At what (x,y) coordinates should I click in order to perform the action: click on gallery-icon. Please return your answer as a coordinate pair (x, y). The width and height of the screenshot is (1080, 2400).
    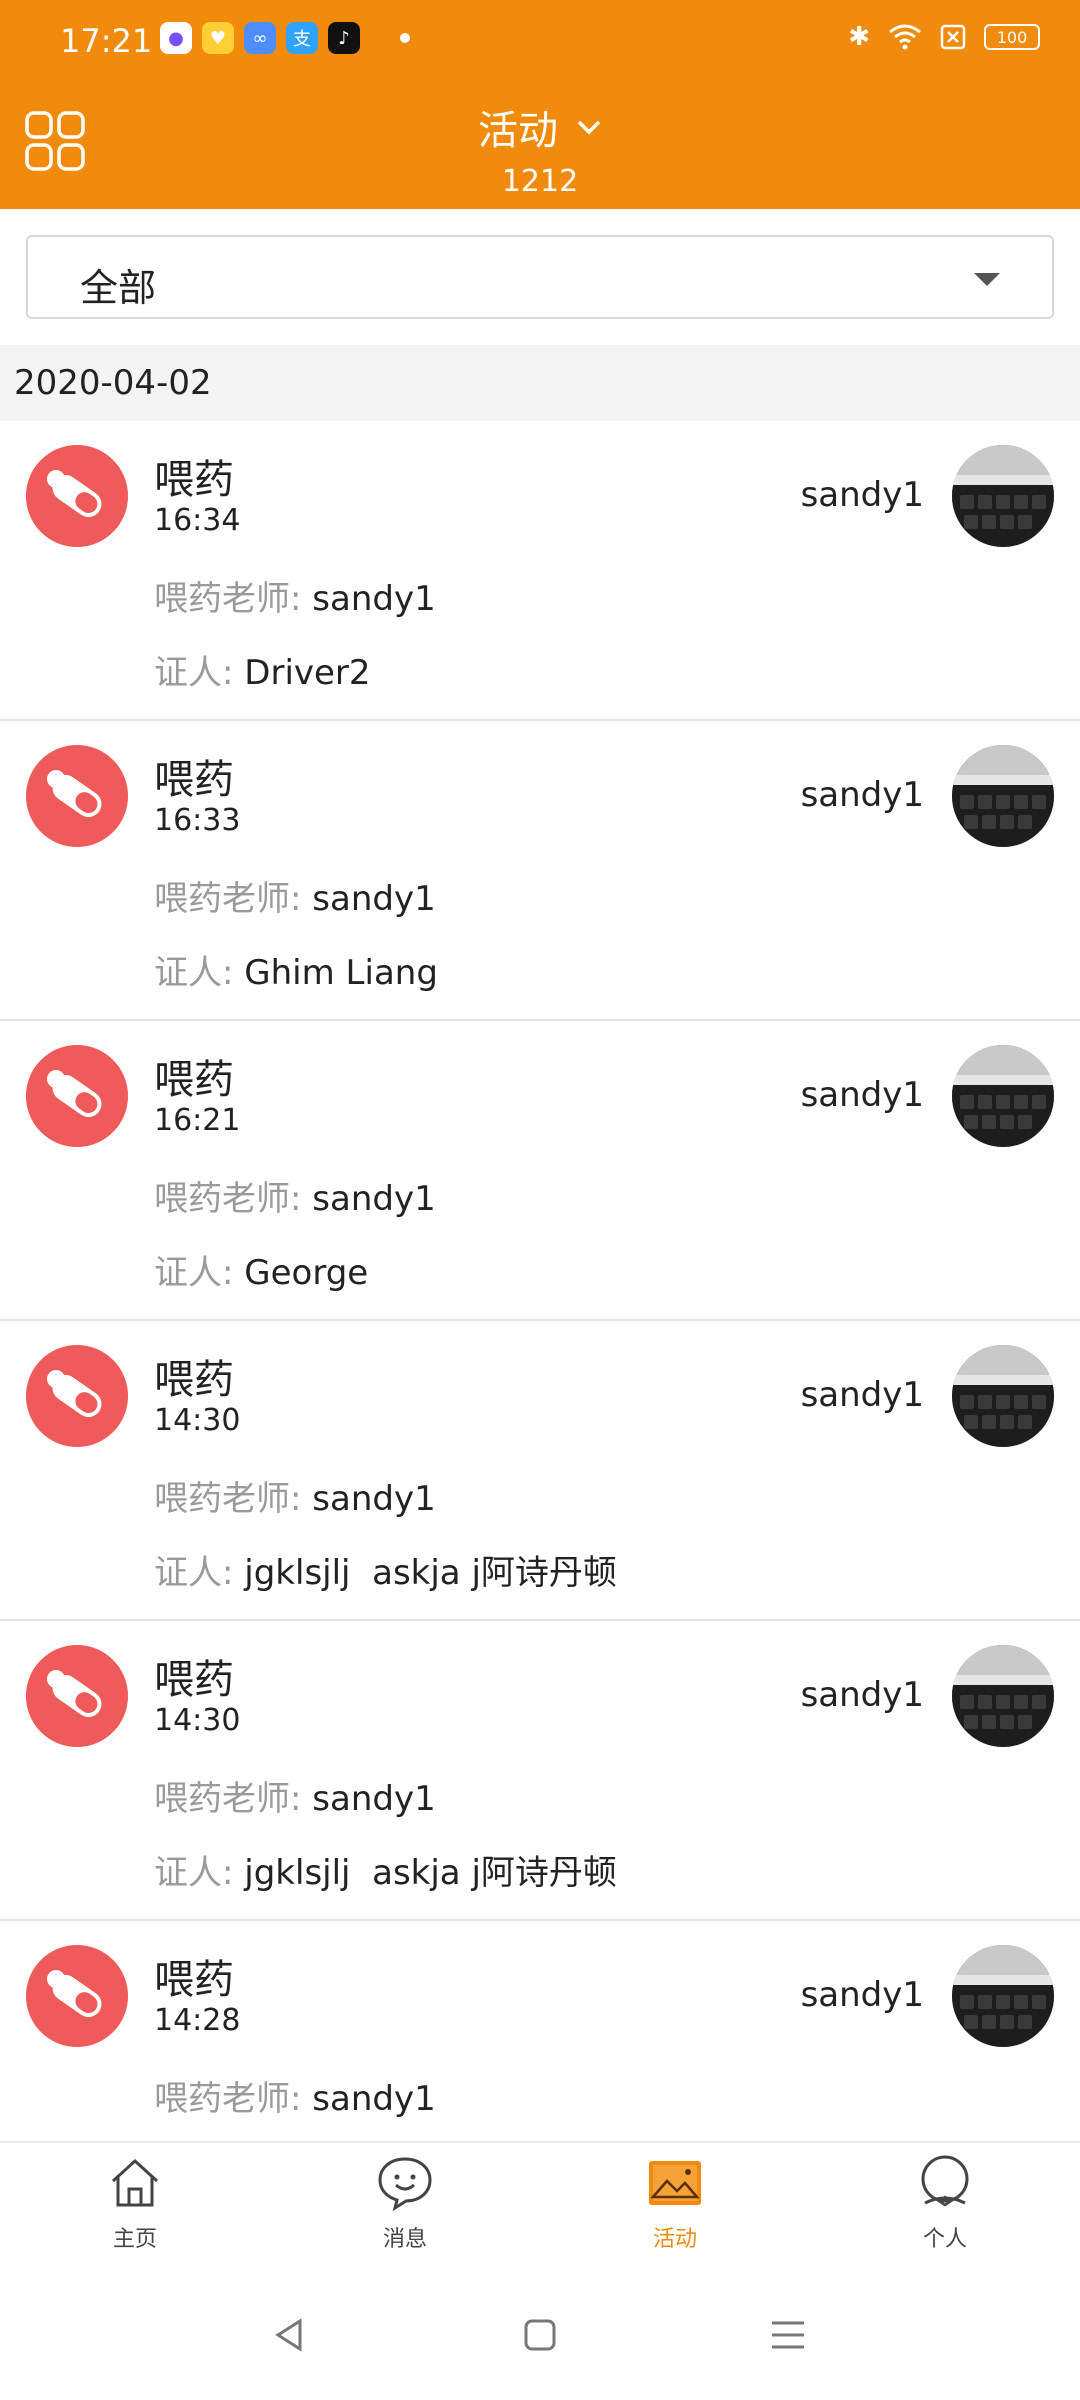
    Looking at the image, I should click on (675, 2183).